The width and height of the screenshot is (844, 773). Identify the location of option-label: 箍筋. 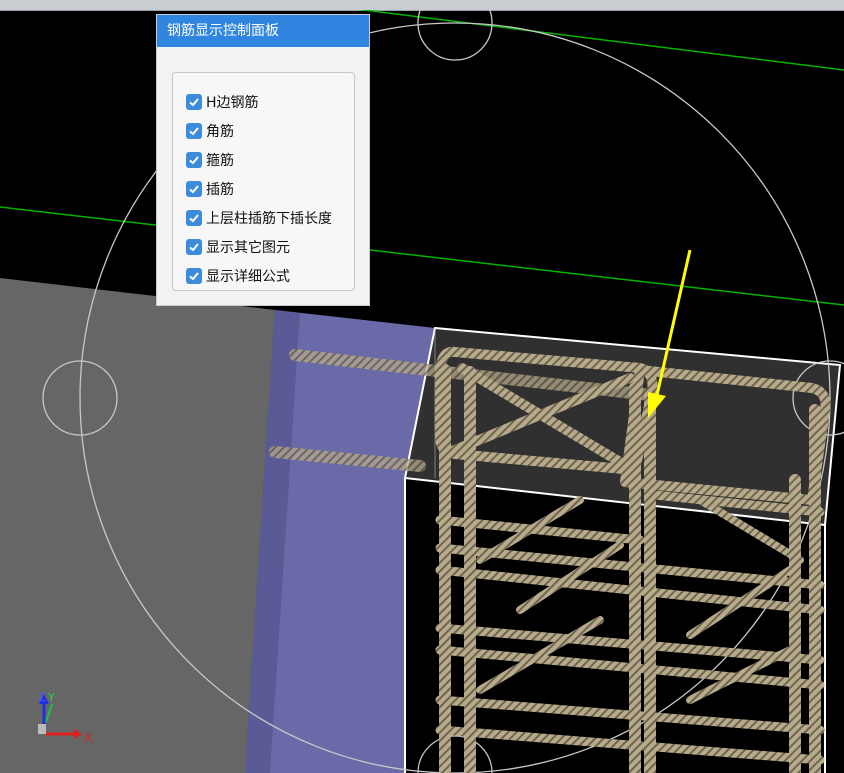
(220, 160).